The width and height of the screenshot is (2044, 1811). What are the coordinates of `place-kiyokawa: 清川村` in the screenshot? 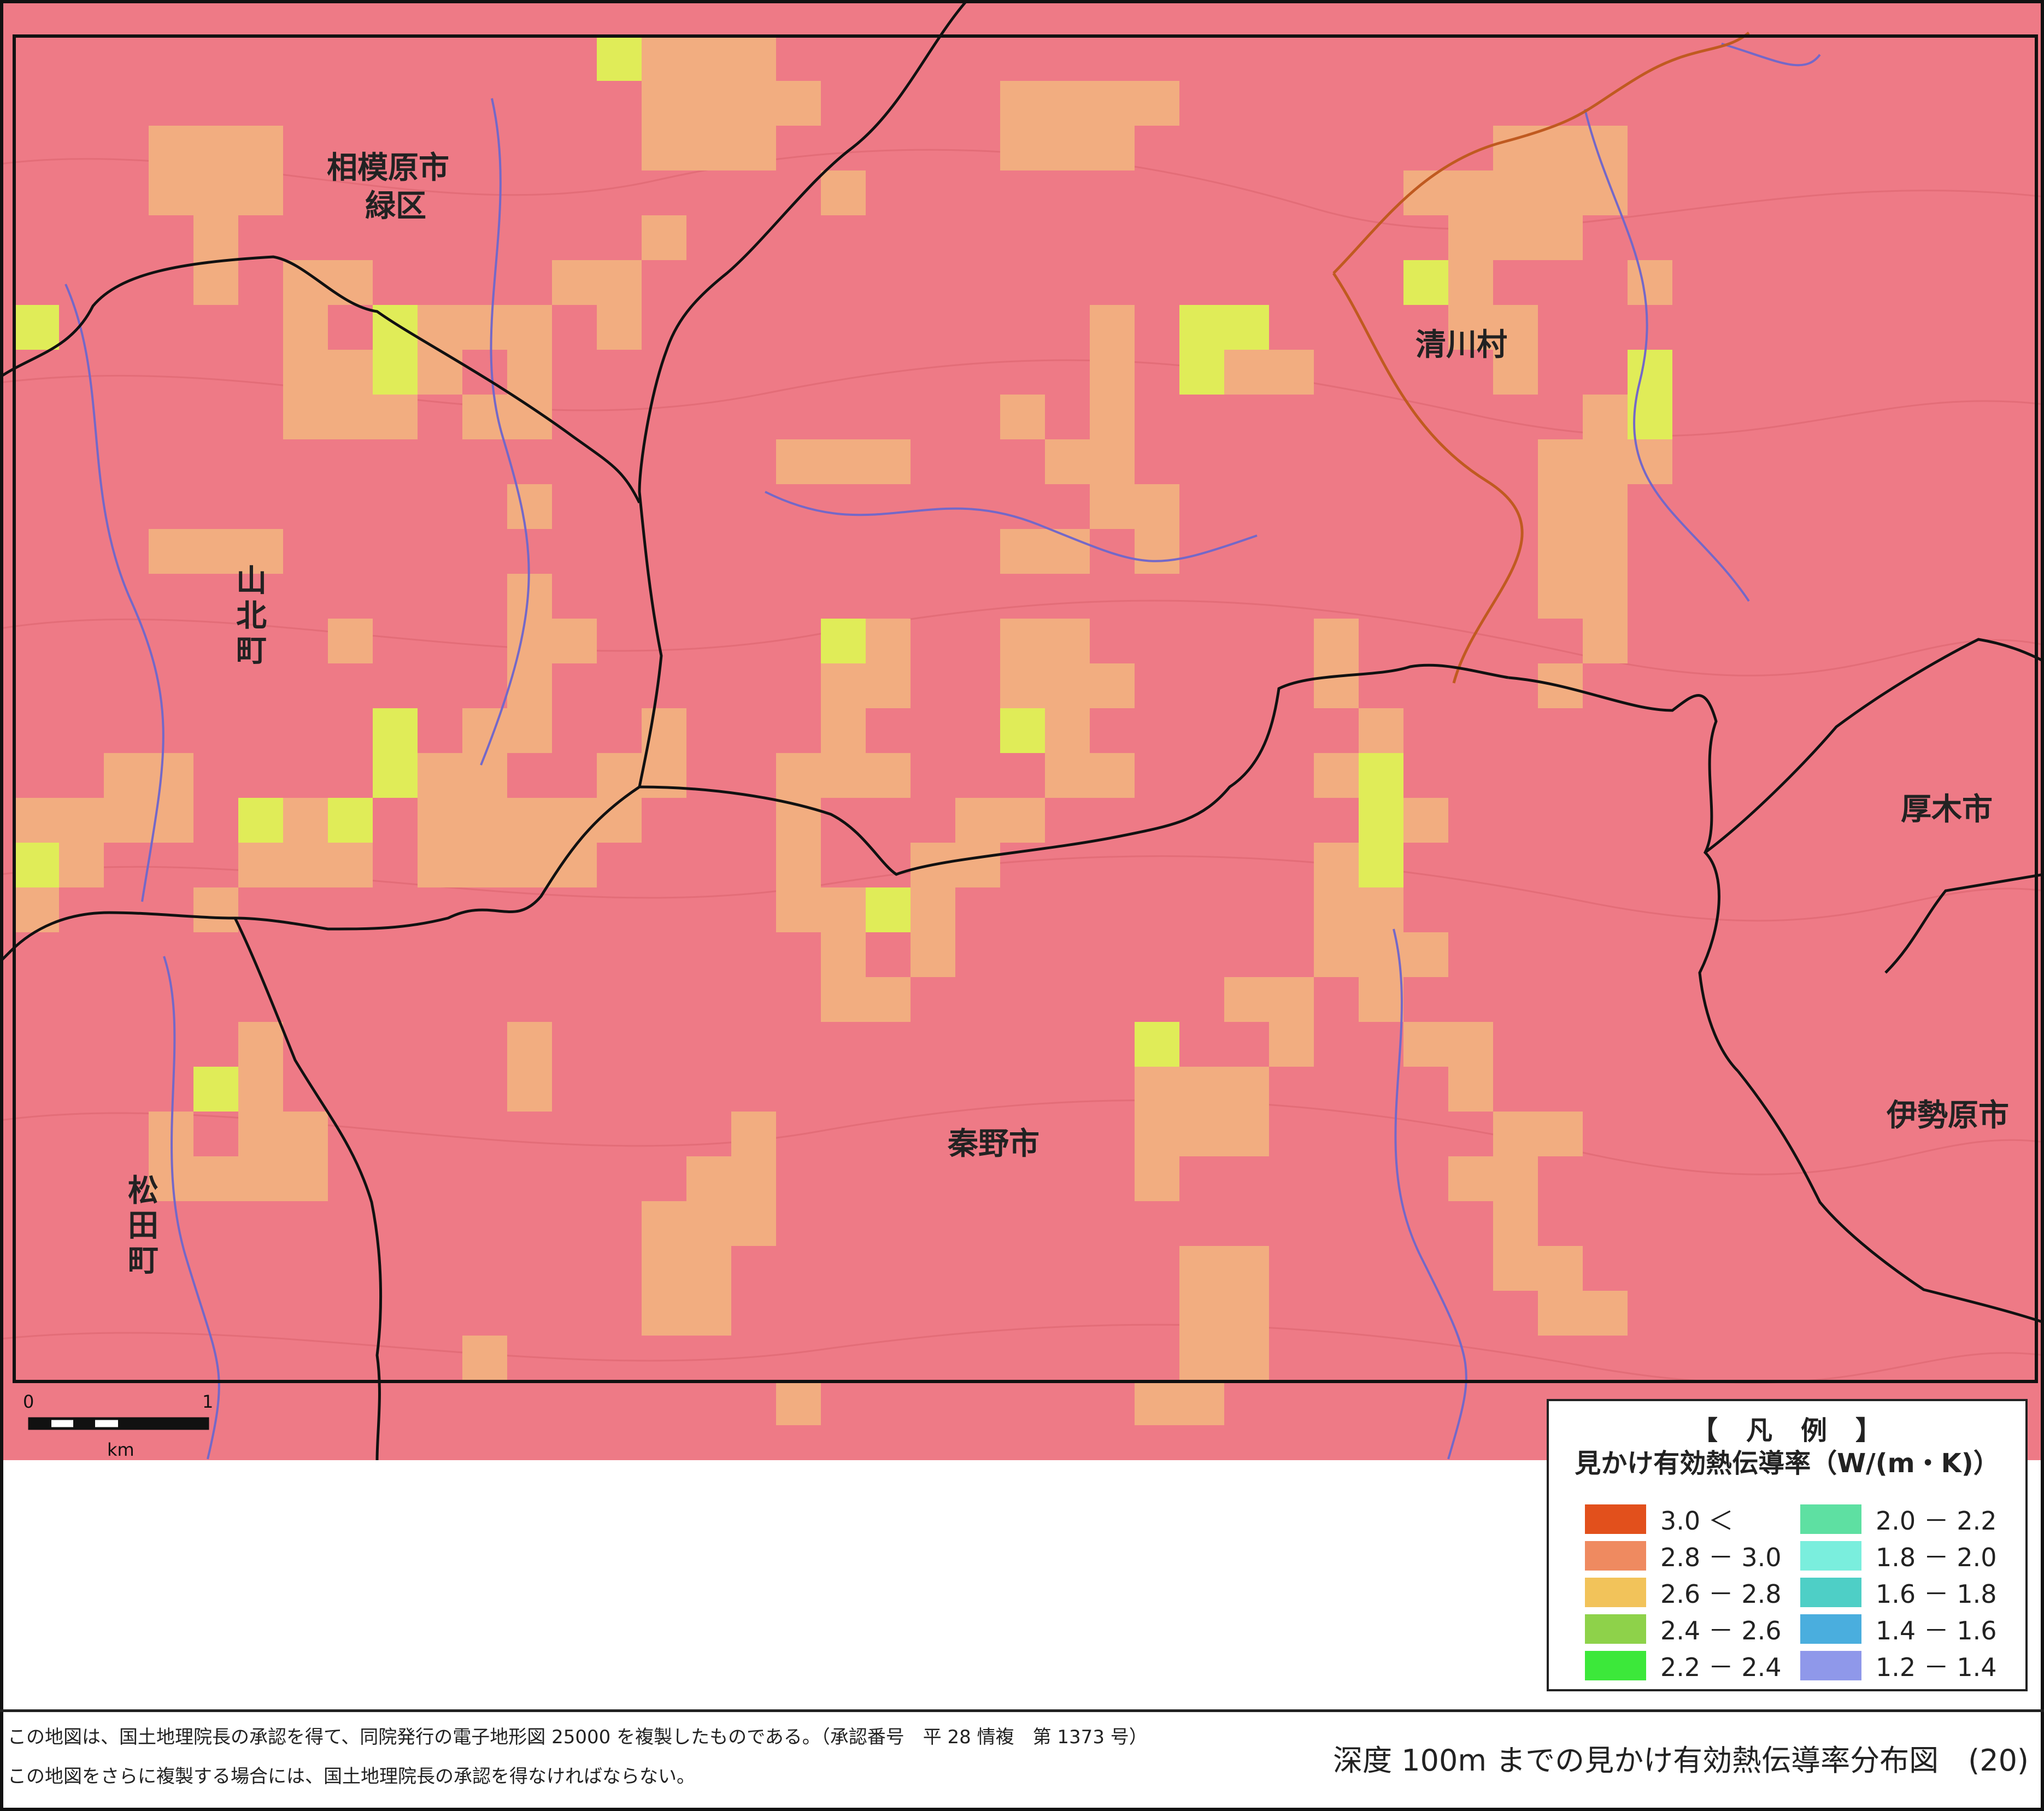 It's located at (1461, 345).